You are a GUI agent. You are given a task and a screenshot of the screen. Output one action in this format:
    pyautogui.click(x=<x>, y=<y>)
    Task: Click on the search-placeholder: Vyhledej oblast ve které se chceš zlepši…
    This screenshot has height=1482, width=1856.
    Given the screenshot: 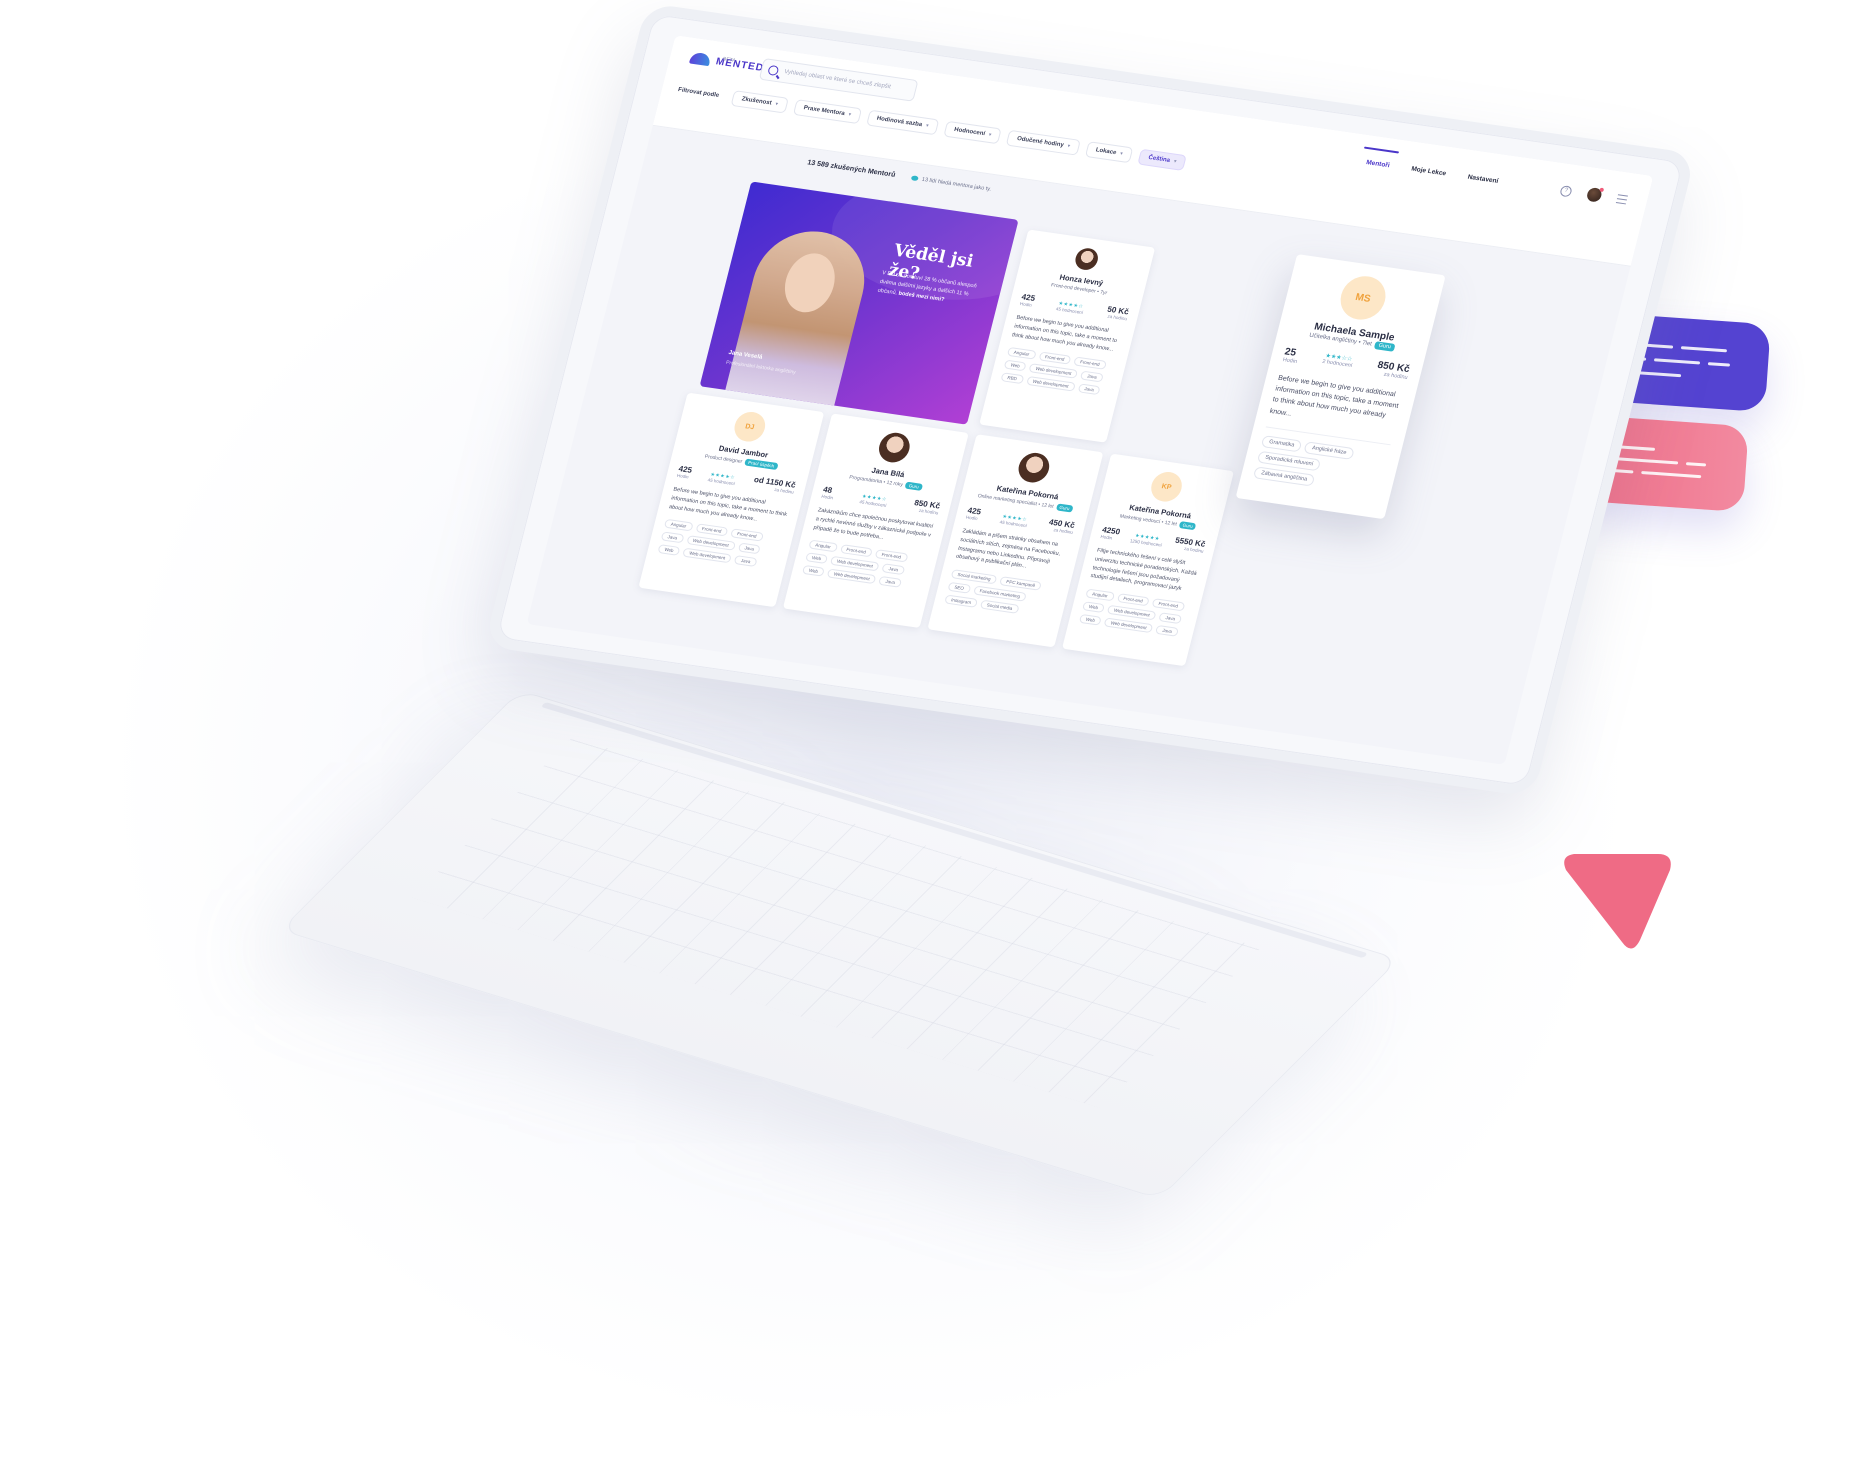 What is the action you would take?
    pyautogui.click(x=837, y=80)
    